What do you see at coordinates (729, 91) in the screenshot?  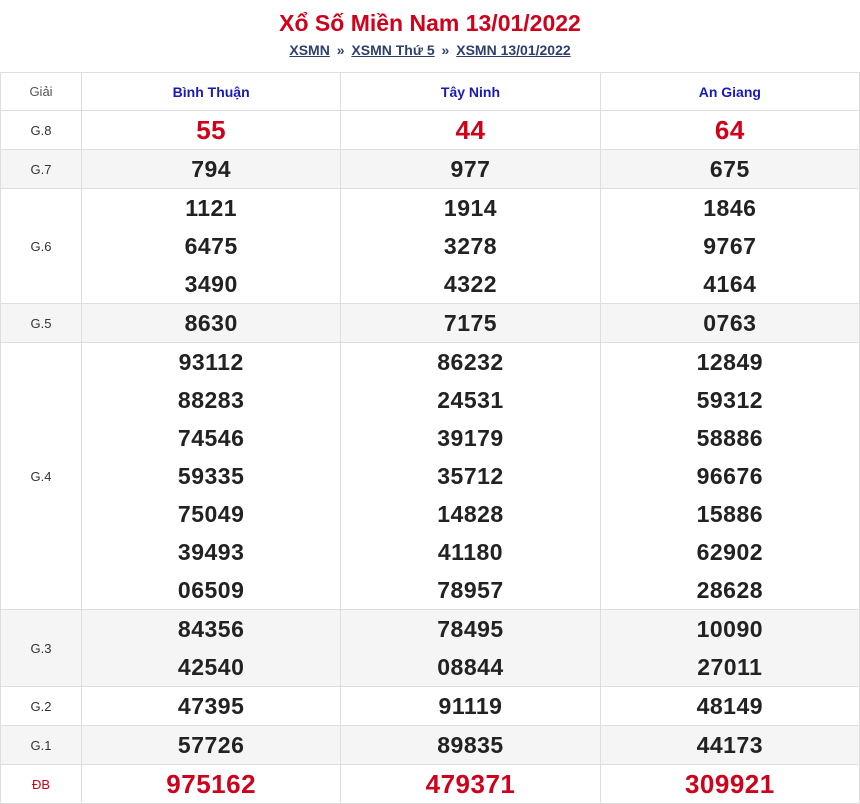 I see `province-header-an-giang: An Giang` at bounding box center [729, 91].